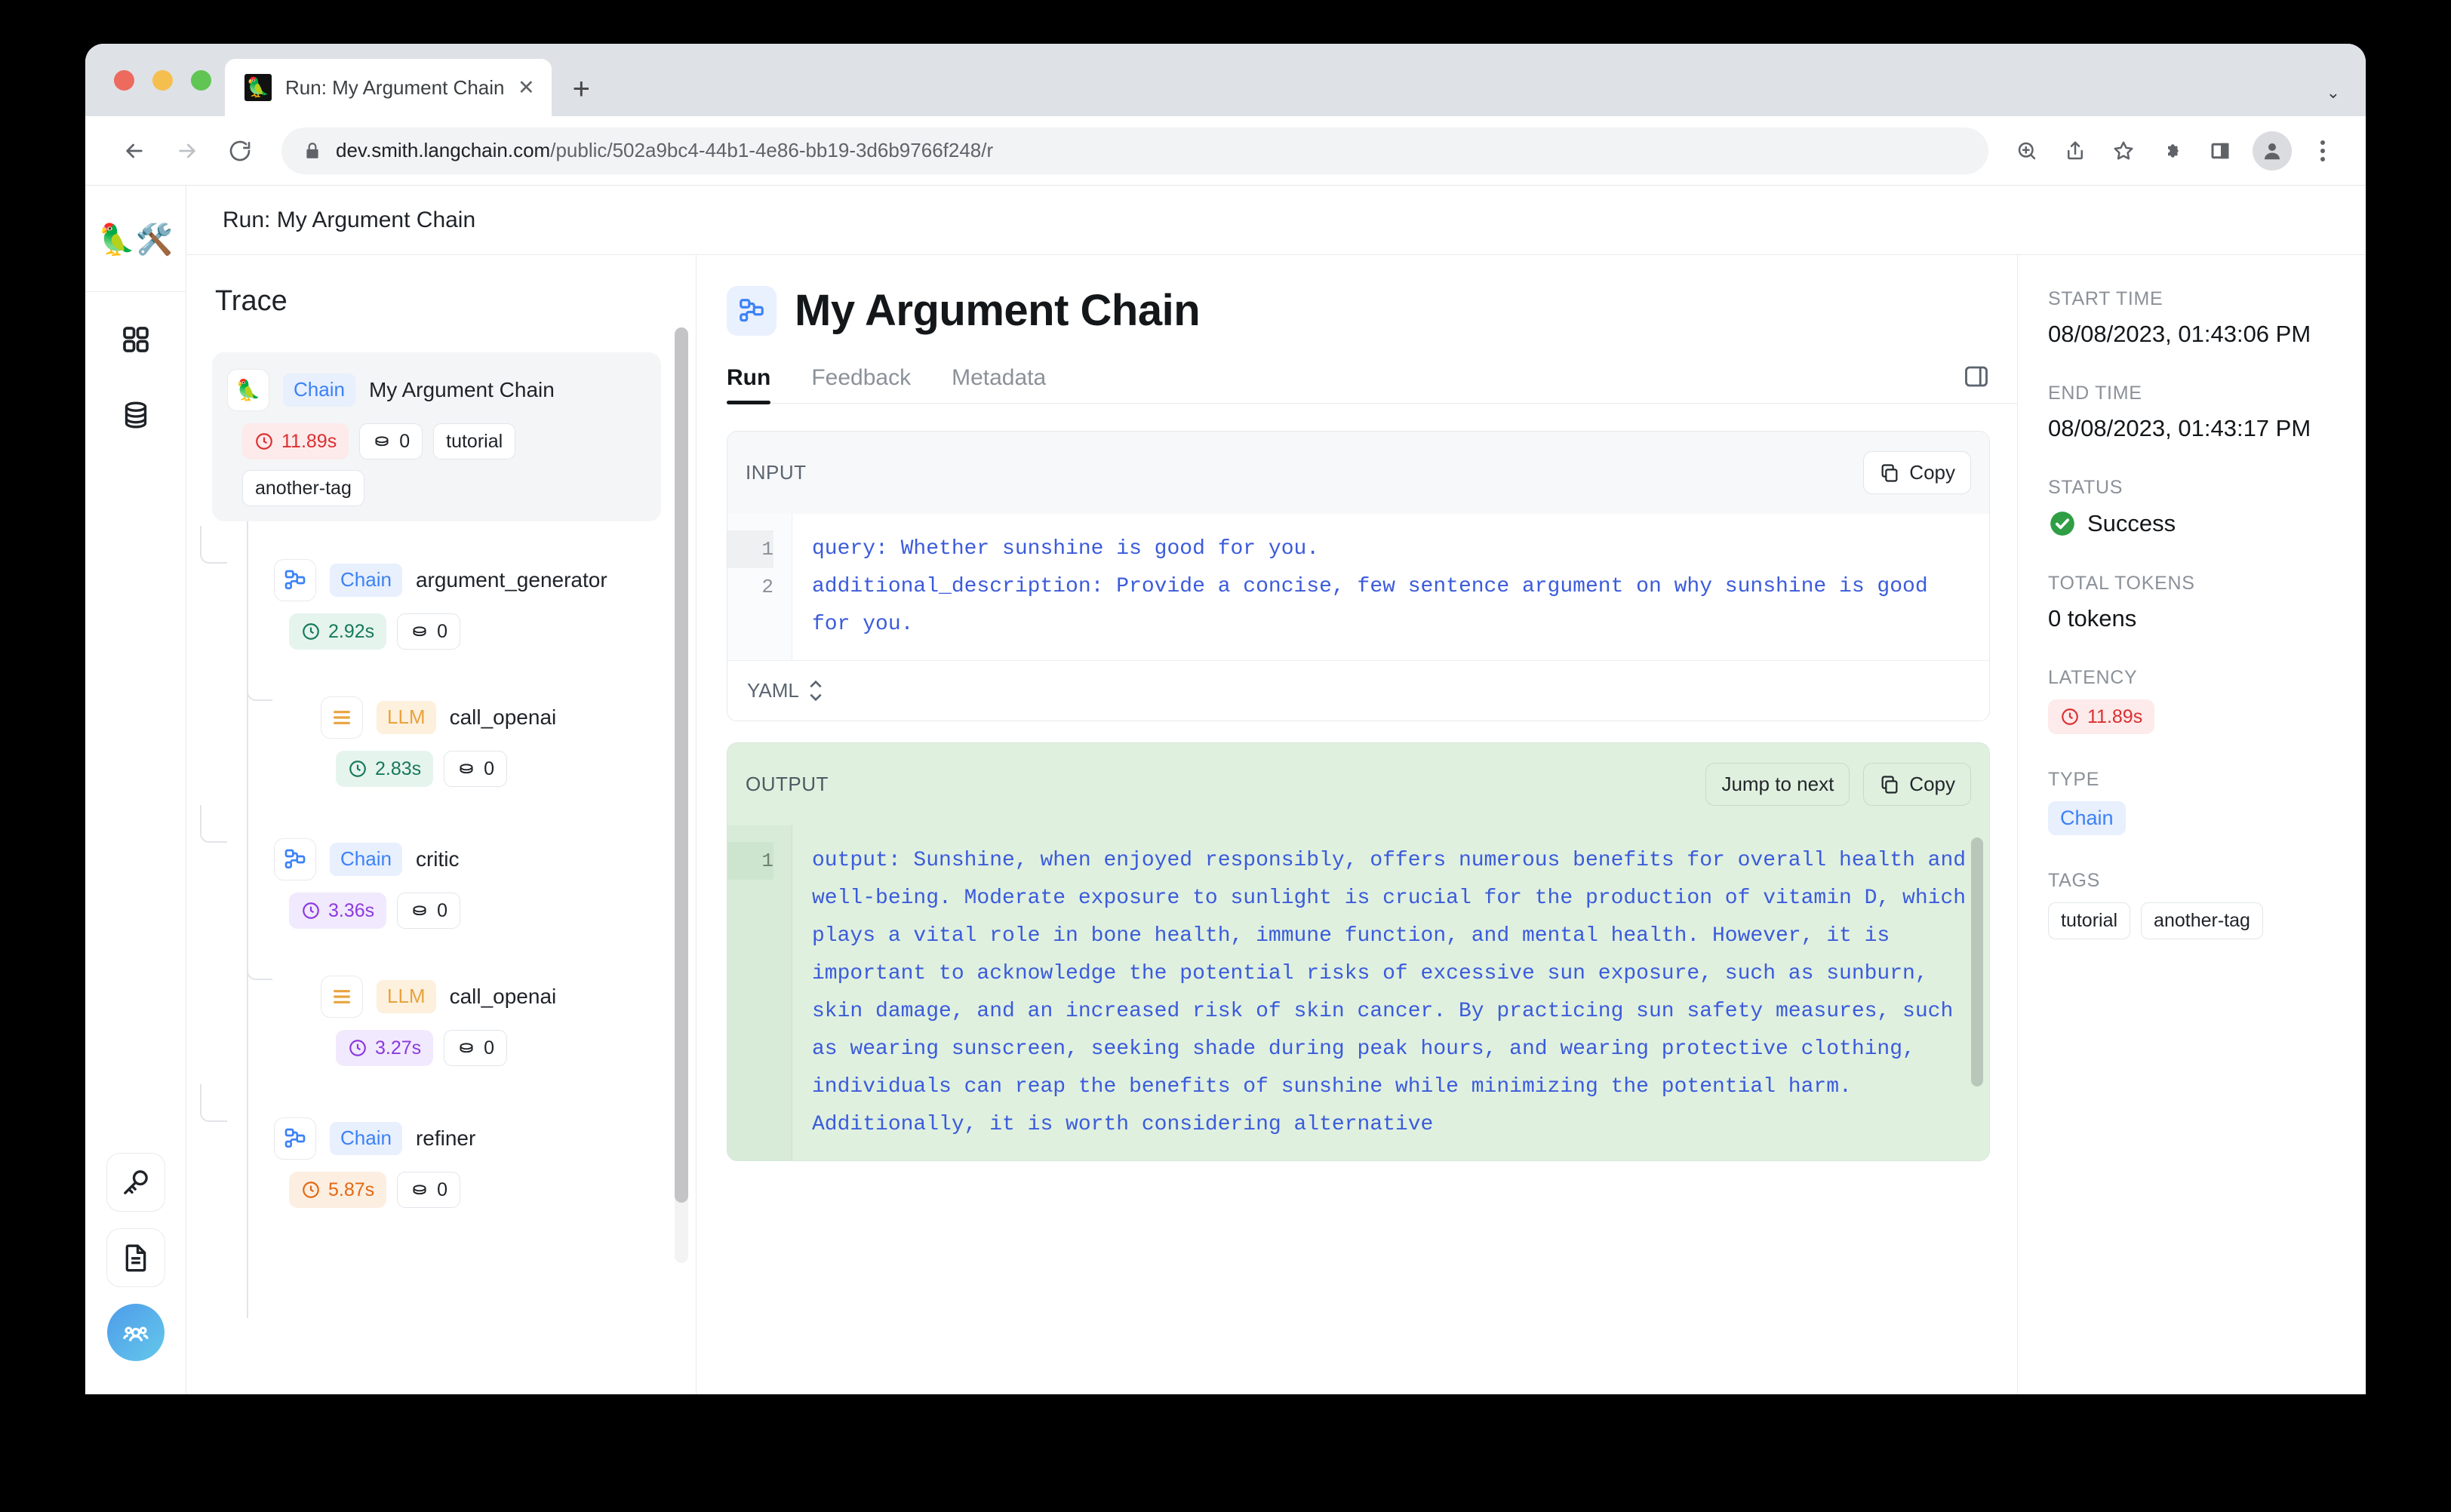 Image resolution: width=2451 pixels, height=1512 pixels. What do you see at coordinates (483, 1020) in the screenshot?
I see `trace-node-card: LLM call_openai 3.27s 0` at bounding box center [483, 1020].